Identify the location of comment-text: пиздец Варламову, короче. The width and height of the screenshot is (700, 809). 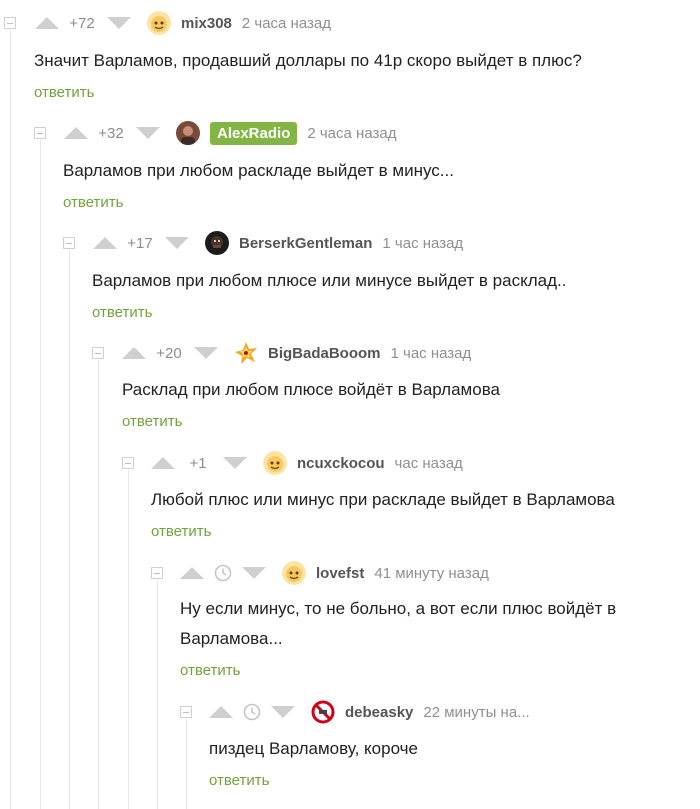
(313, 748).